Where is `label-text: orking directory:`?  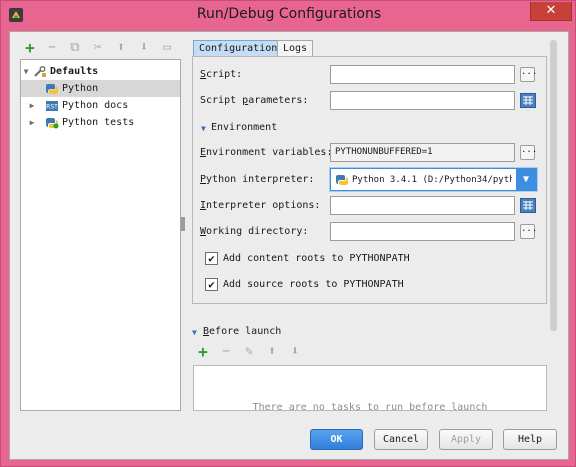
label-text: orking directory: is located at coordinates (257, 231).